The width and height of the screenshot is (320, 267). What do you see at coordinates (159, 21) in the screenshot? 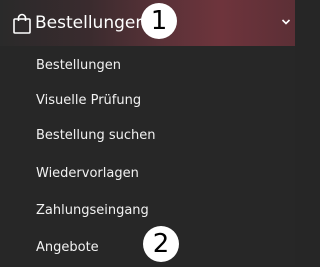
I see `annotation-badge-1: 1` at bounding box center [159, 21].